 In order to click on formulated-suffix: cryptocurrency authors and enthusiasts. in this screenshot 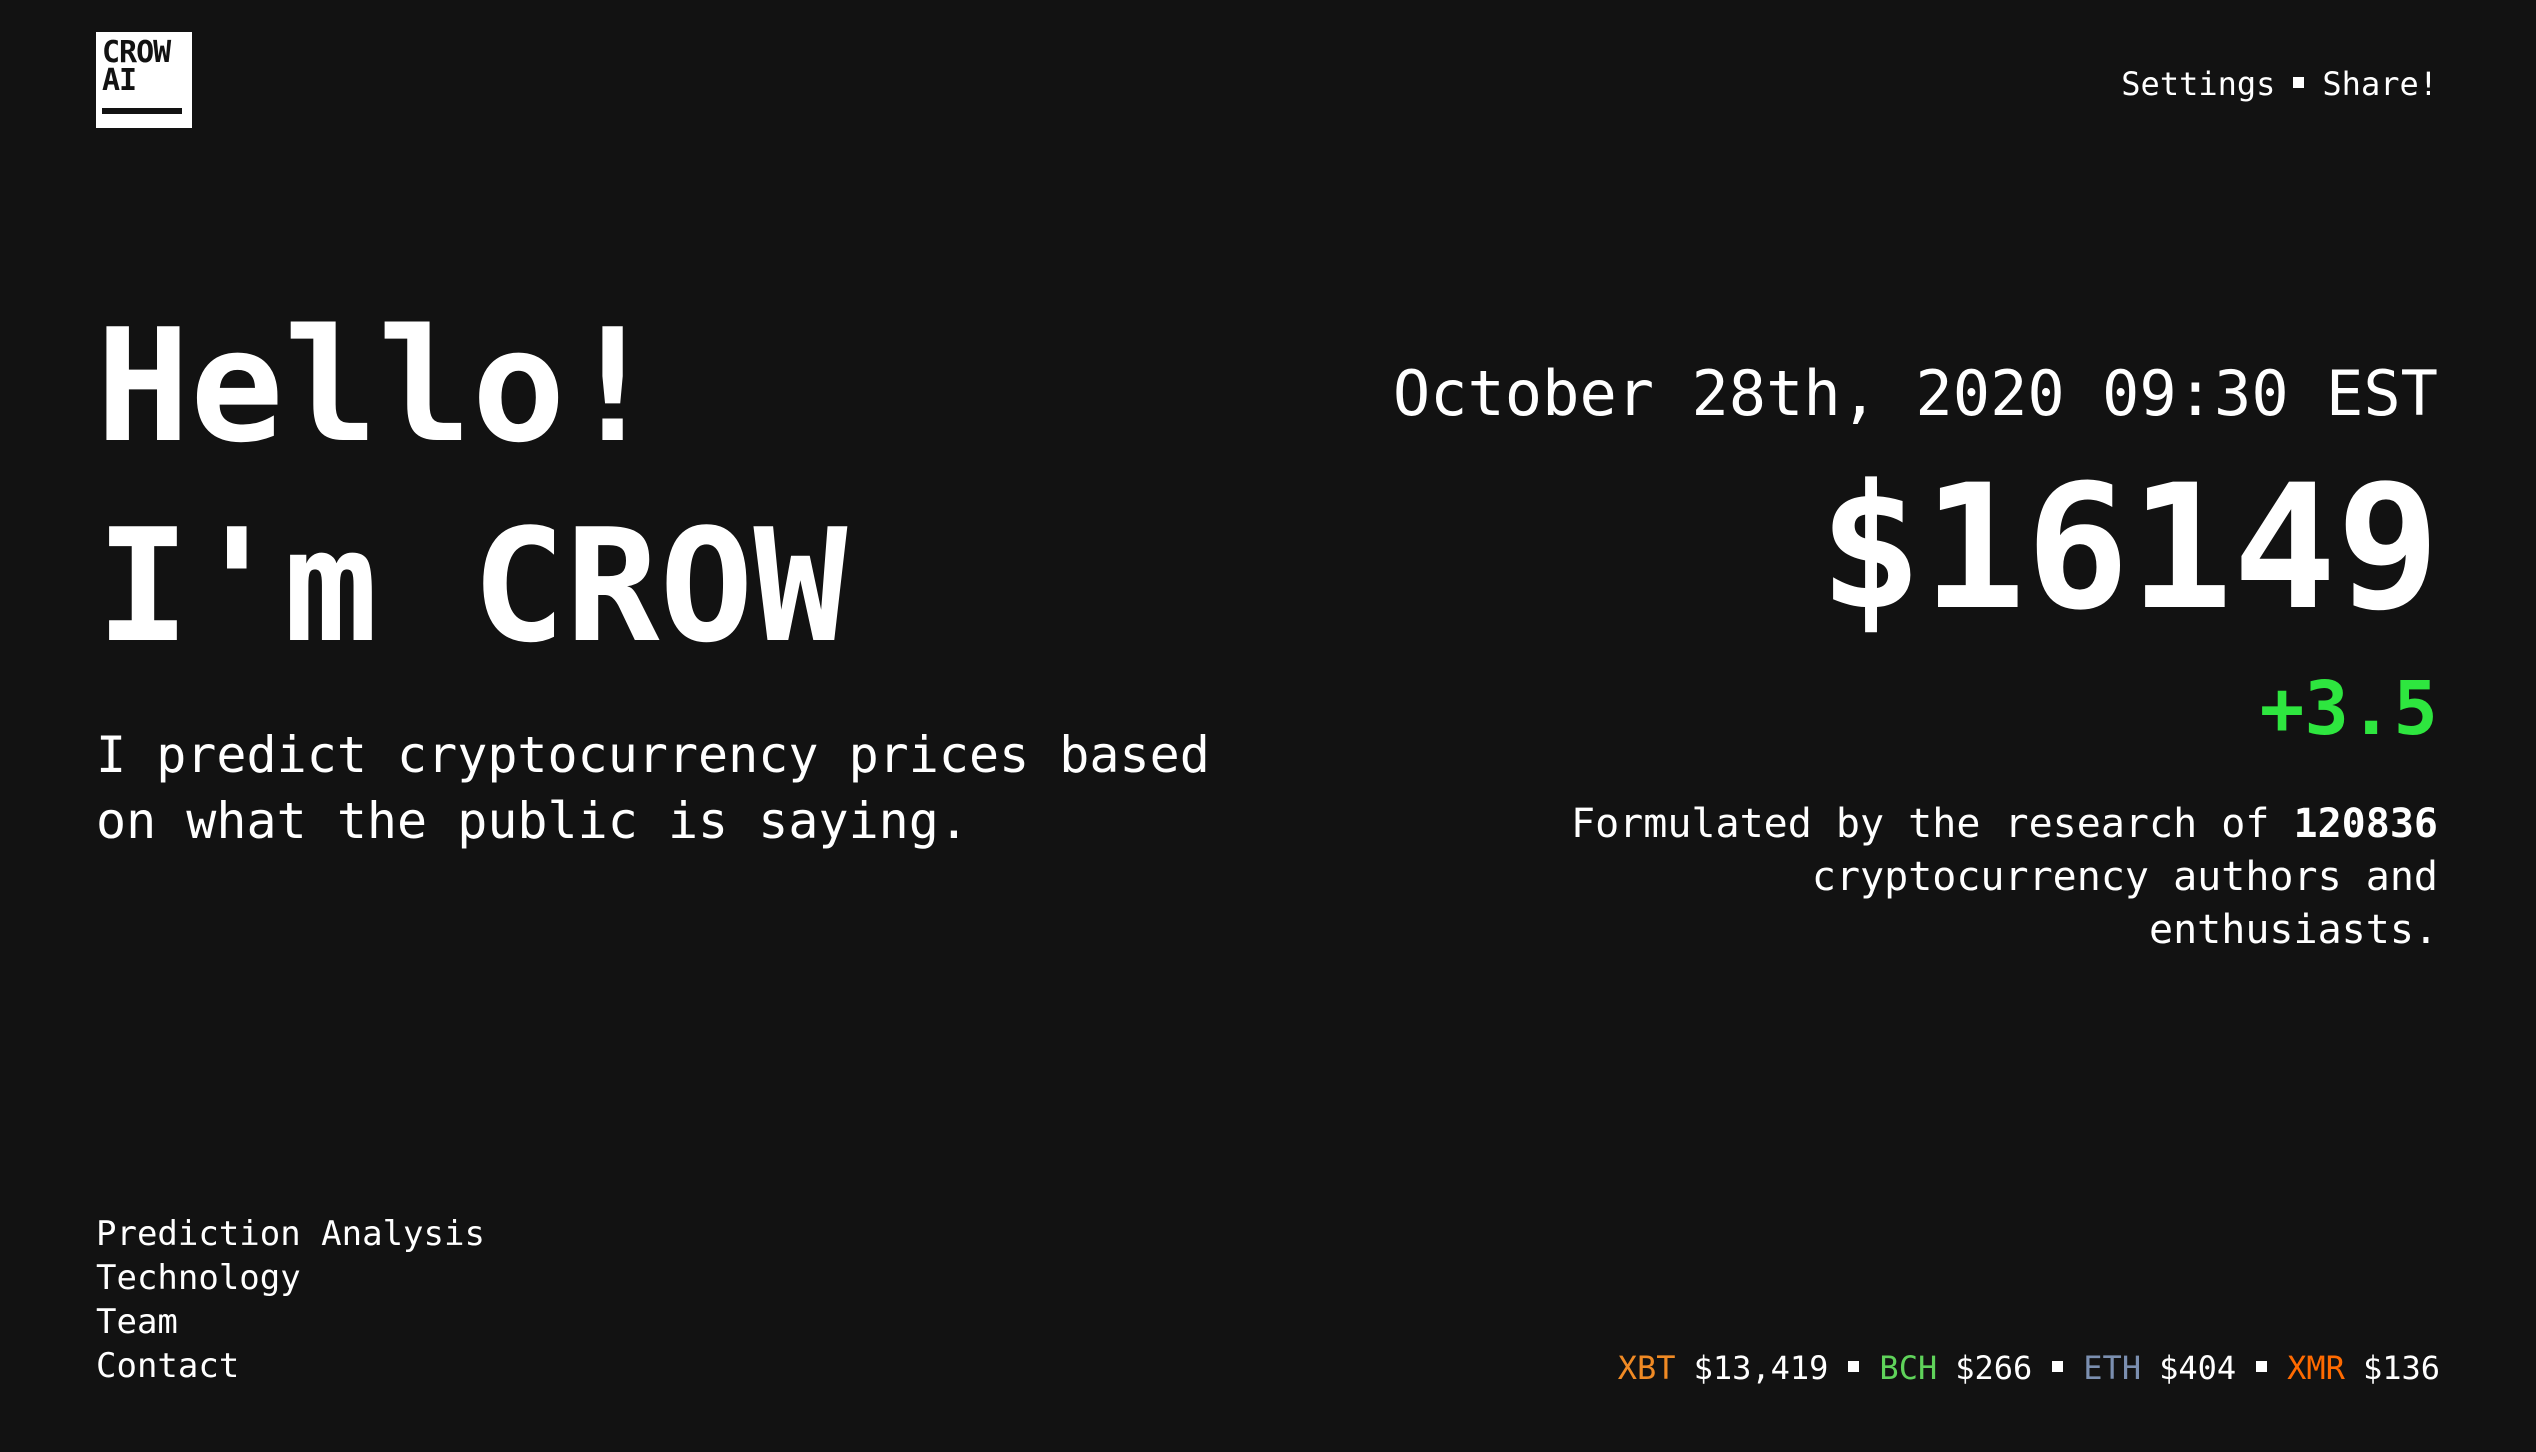, I will do `click(2124, 903)`.